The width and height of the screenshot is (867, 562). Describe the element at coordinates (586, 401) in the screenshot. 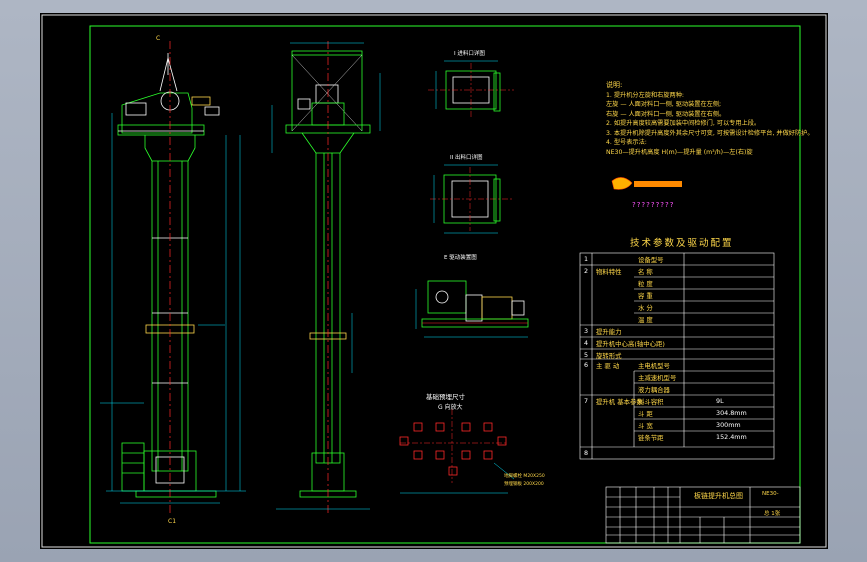

I see `param-row-number: 7` at that location.